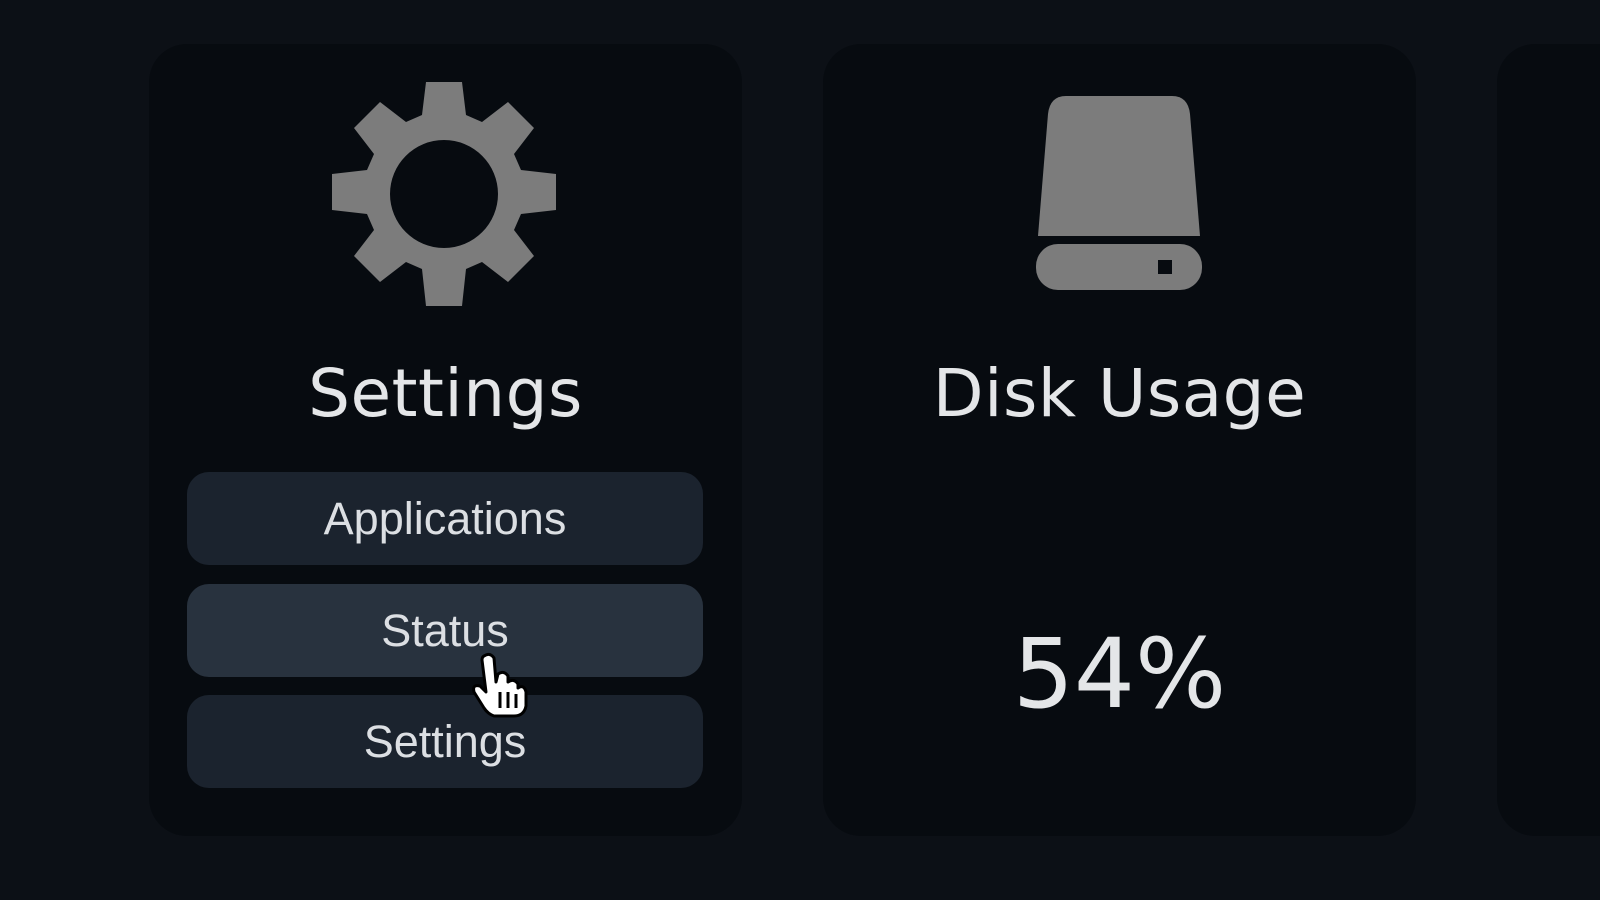 The width and height of the screenshot is (1600, 900). Describe the element at coordinates (445, 393) in the screenshot. I see `settings-card-title: Settings` at that location.